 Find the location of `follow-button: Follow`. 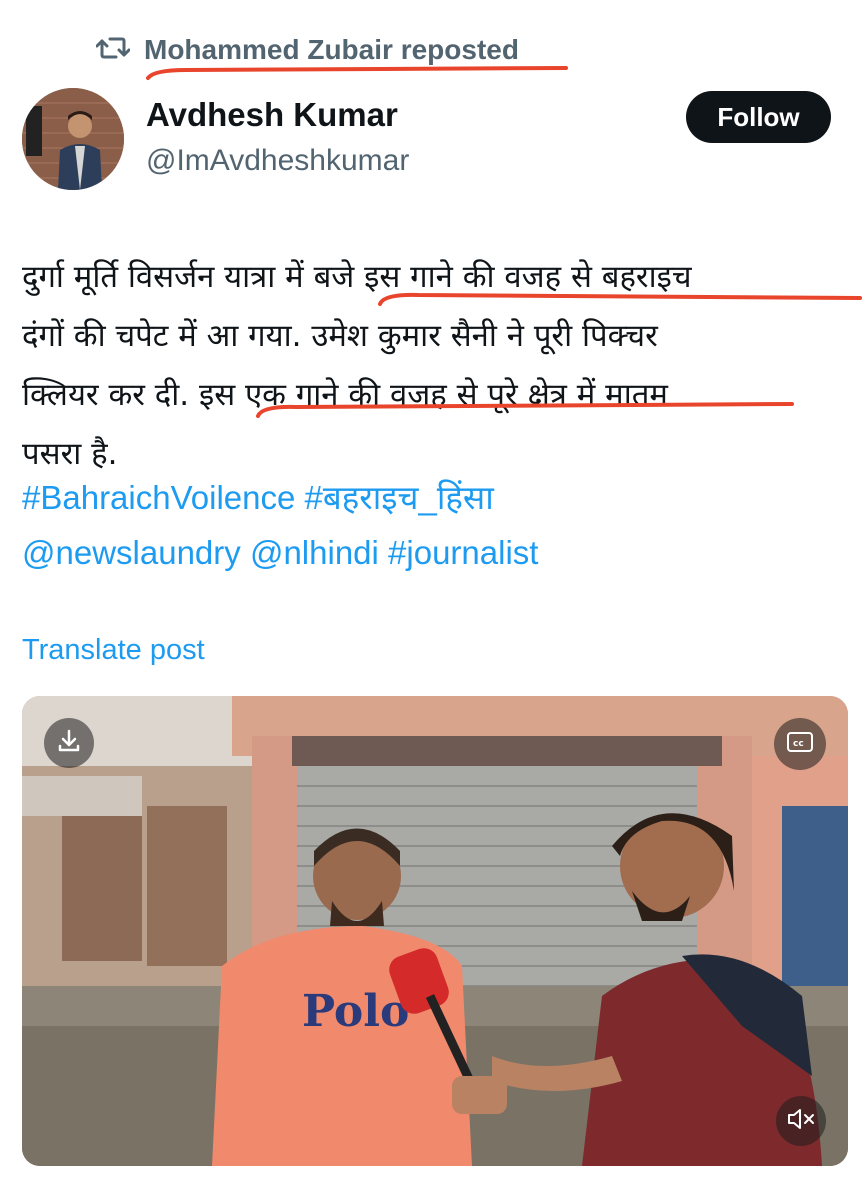

follow-button: Follow is located at coordinates (758, 117).